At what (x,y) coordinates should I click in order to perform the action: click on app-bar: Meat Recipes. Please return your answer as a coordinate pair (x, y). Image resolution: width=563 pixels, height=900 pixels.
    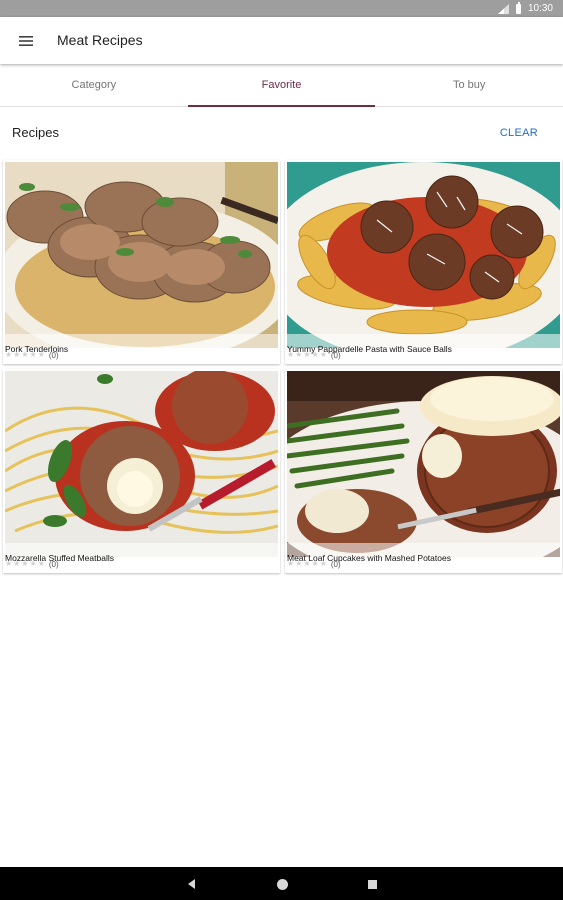
    Looking at the image, I should click on (281, 40).